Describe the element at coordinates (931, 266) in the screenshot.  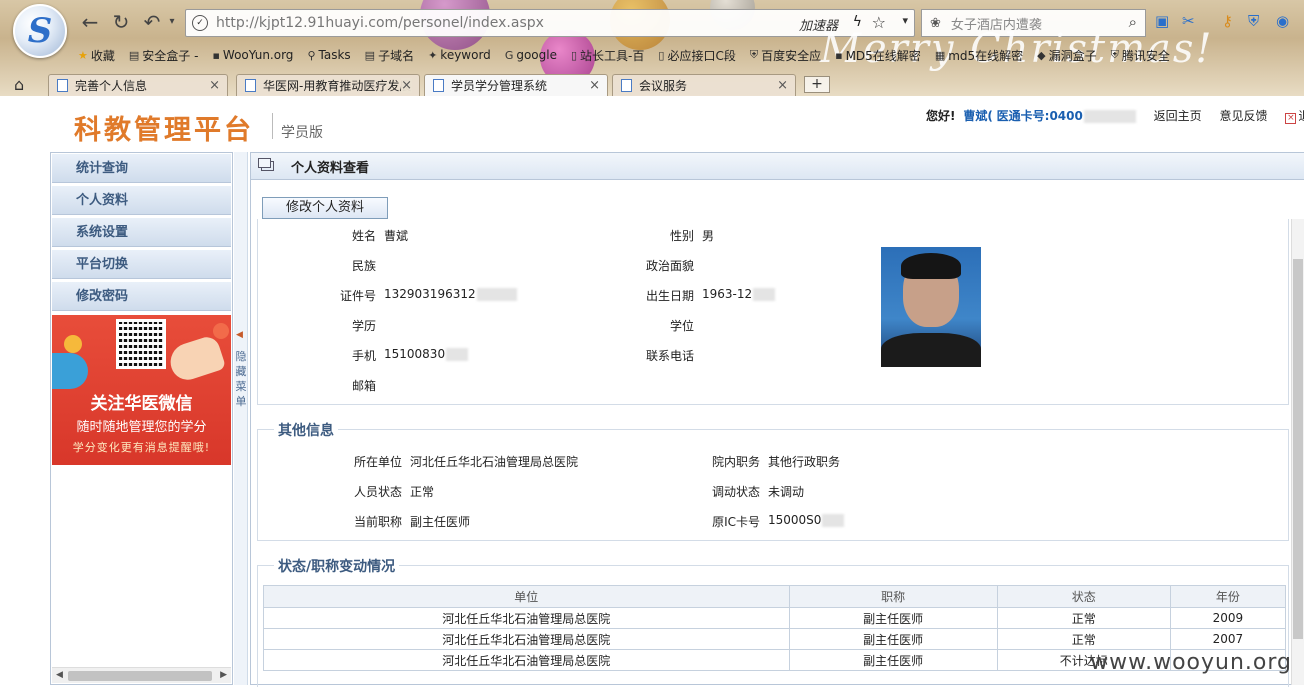
I see `photo-figure` at that location.